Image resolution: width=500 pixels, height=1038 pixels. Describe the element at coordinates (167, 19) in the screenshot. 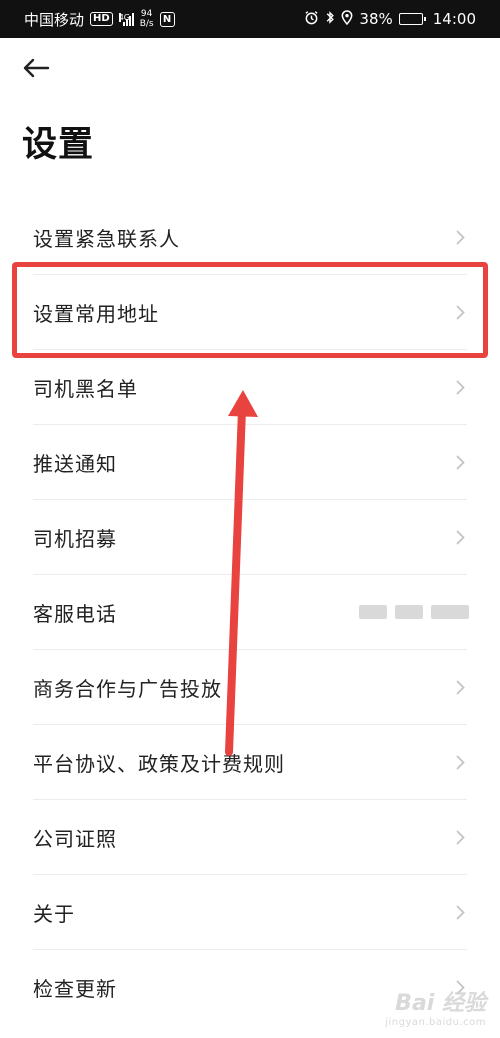

I see `nfc-icon: N` at that location.